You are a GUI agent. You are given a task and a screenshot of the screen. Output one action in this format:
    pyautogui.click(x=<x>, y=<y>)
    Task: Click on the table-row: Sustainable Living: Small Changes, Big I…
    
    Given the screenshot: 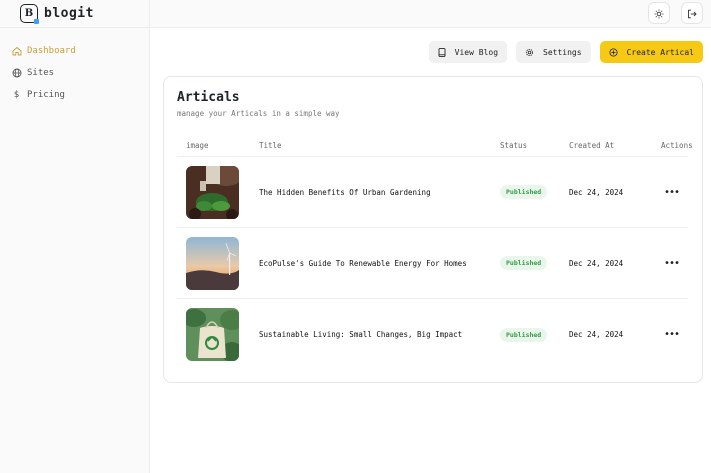 What is the action you would take?
    pyautogui.click(x=432, y=334)
    